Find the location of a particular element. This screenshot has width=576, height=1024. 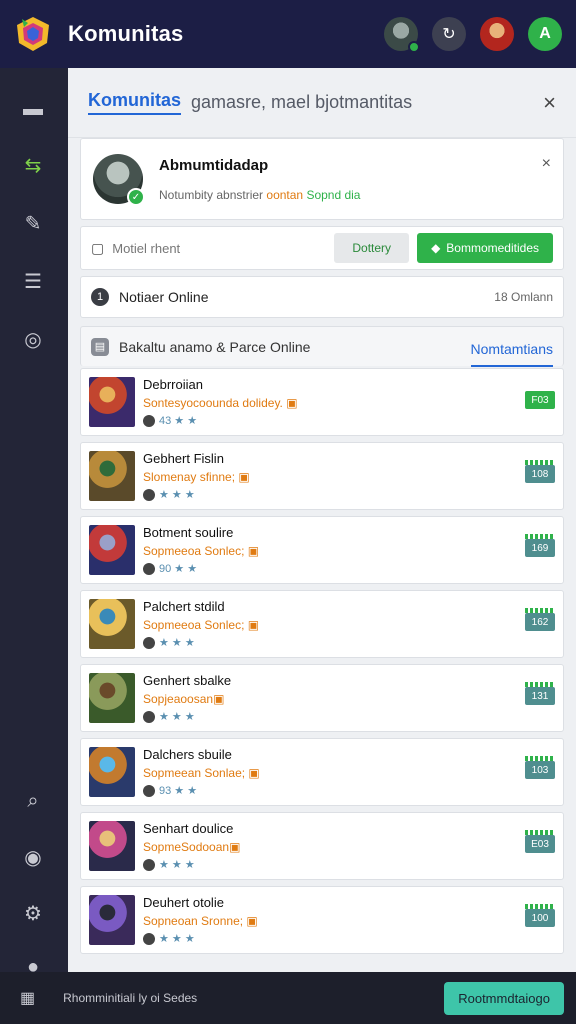

item-desc-text: Sopjeaoosan is located at coordinates (178, 699).